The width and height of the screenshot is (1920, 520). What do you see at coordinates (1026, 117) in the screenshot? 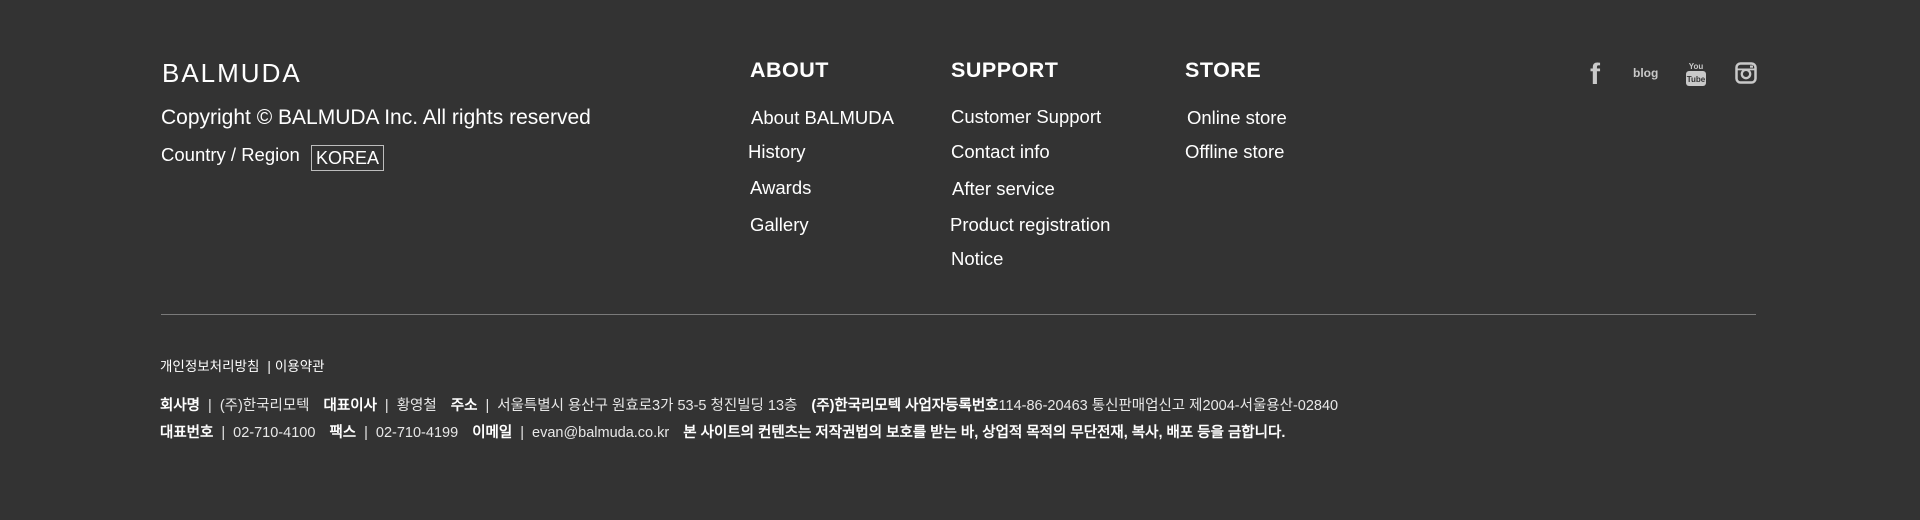
I see `footer-link-customer-support: Customer Support` at bounding box center [1026, 117].